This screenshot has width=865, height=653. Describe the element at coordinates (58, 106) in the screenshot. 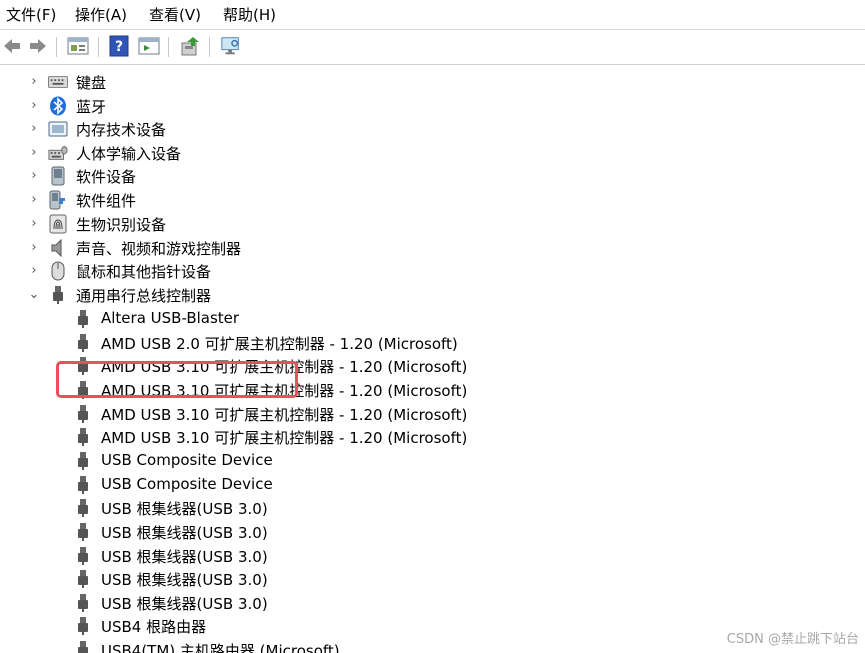

I see `bluetooth-icon` at that location.